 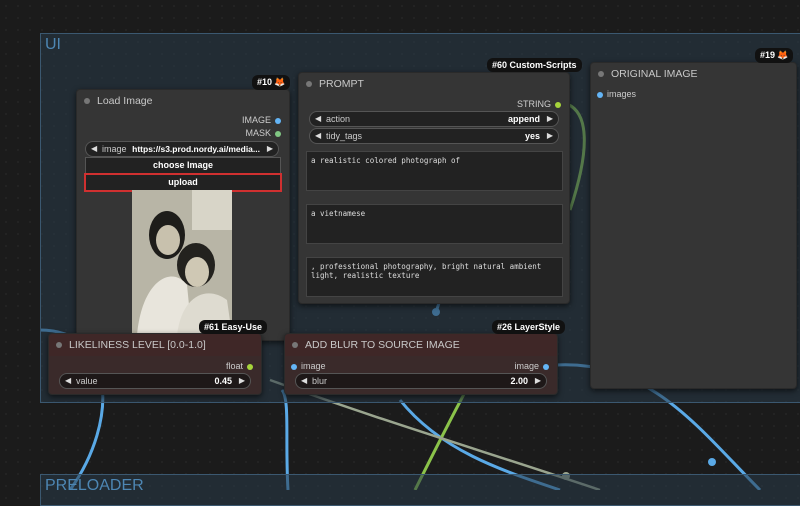 I want to click on node-badge: #26 LayerStyle, so click(x=529, y=327).